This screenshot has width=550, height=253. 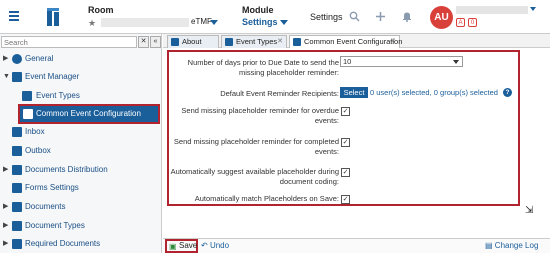 I want to click on tab-common-event-configuration: Common Event Configuration ✕, so click(x=346, y=41).